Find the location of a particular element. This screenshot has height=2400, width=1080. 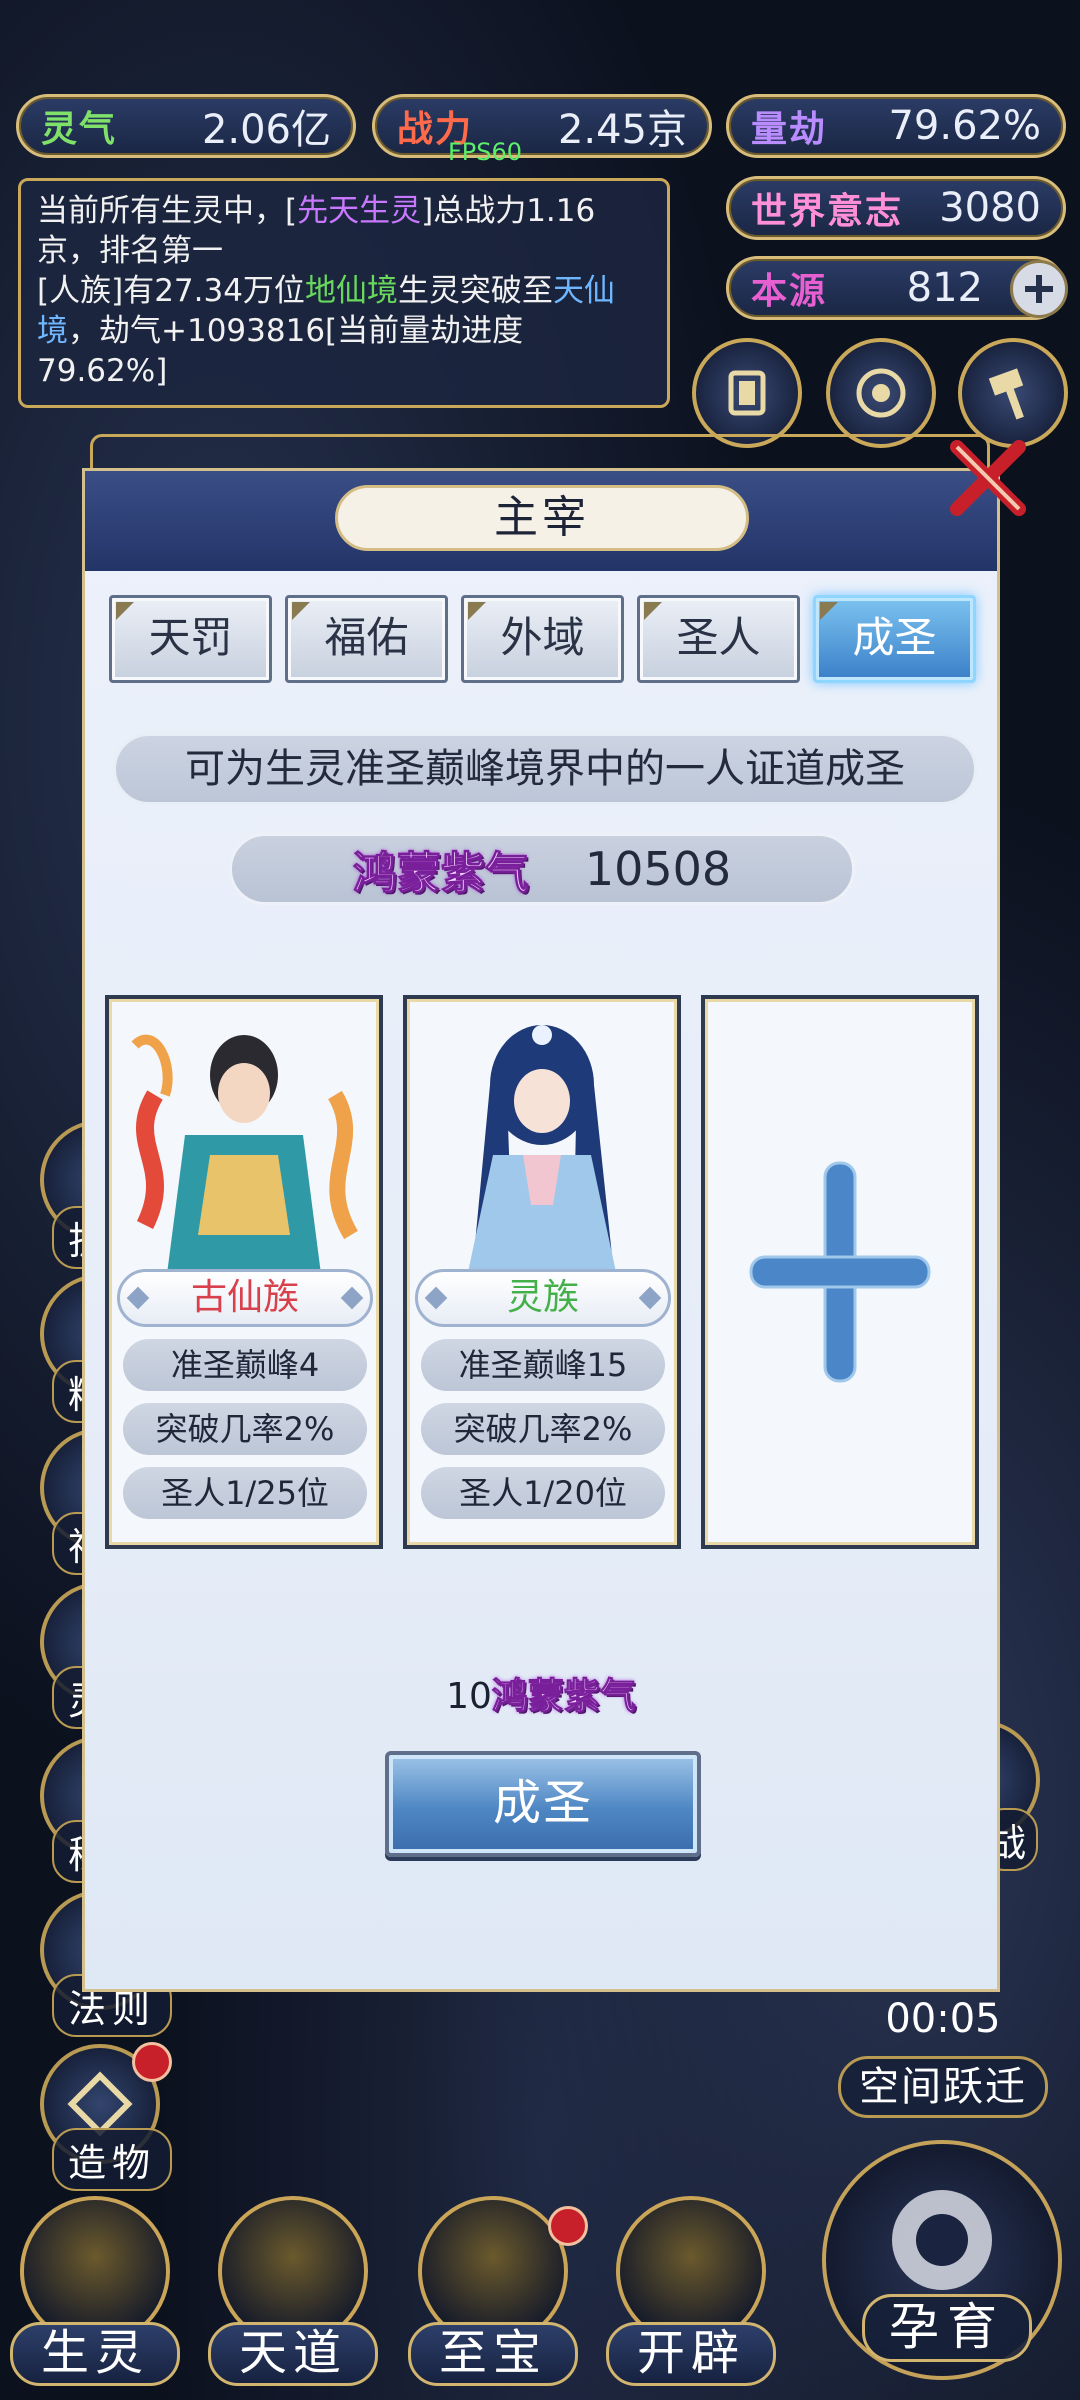

tribe-badge: 古仙族 is located at coordinates (245, 1298).